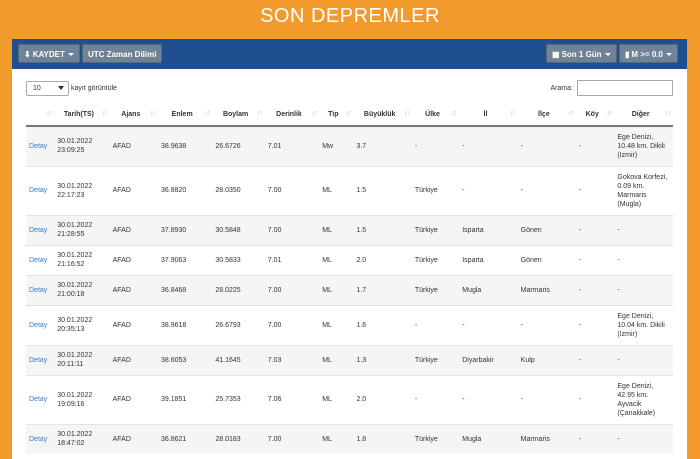  I want to click on column-header: ↓↑, so click(40, 115).